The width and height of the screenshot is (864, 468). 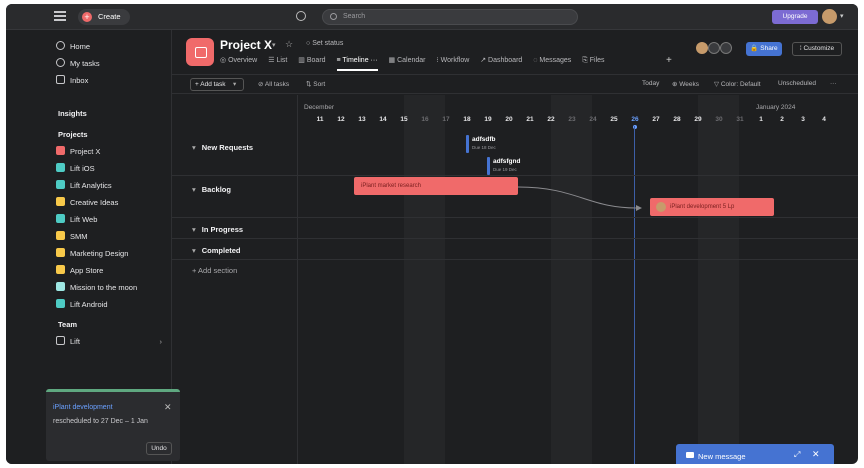 What do you see at coordinates (446, 119) in the screenshot?
I see `day-label: 17` at bounding box center [446, 119].